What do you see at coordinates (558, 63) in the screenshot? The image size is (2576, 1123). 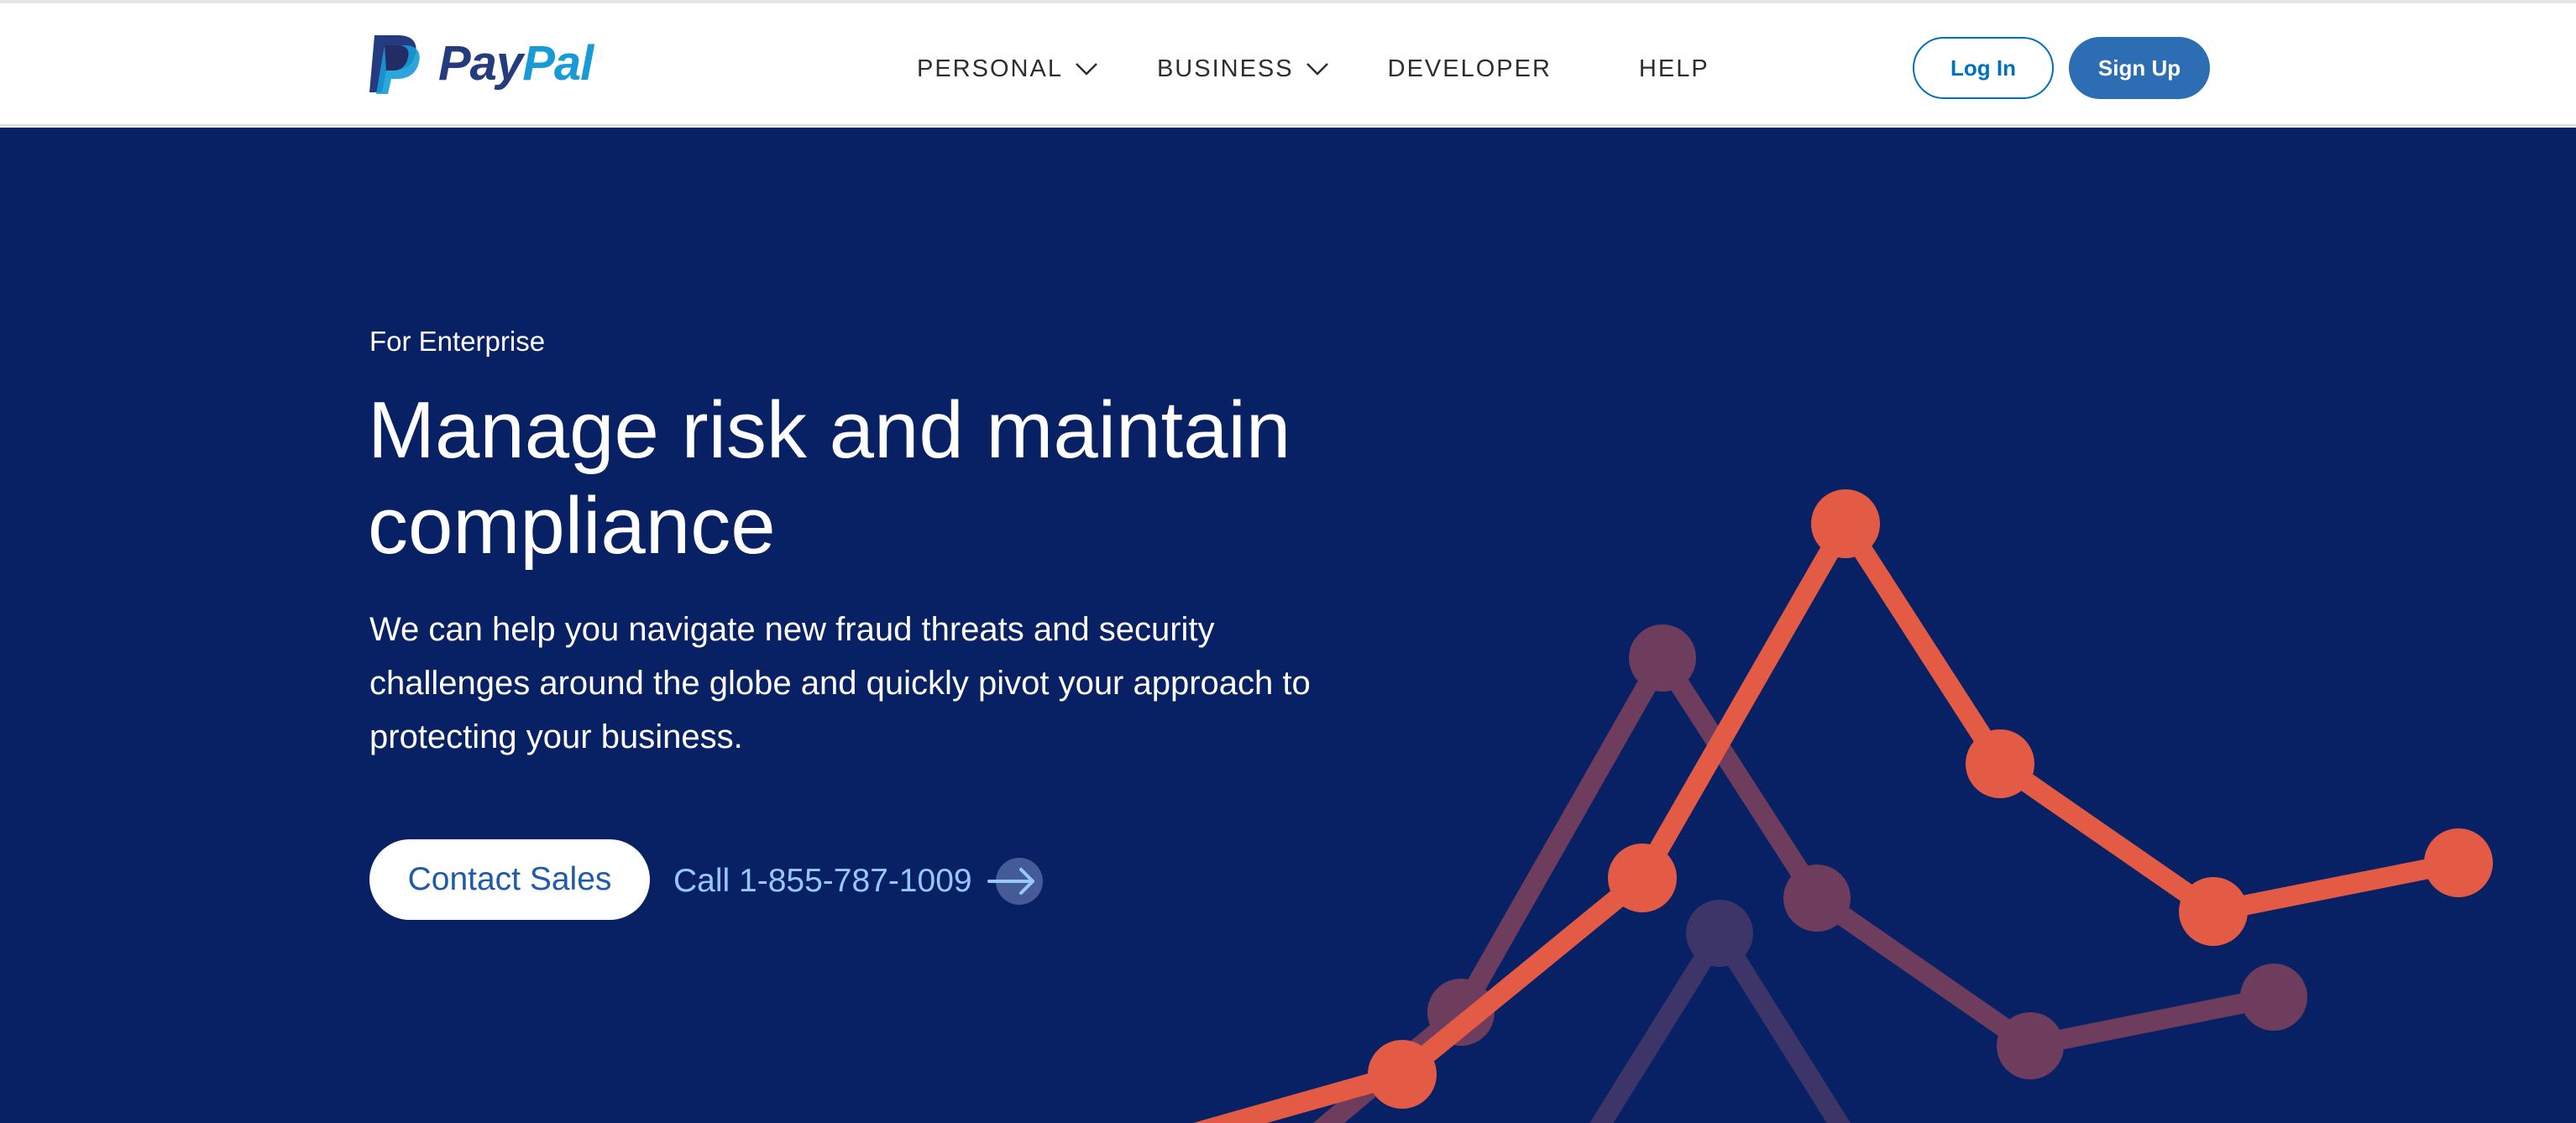 I see `wordmark-pal: Pal` at bounding box center [558, 63].